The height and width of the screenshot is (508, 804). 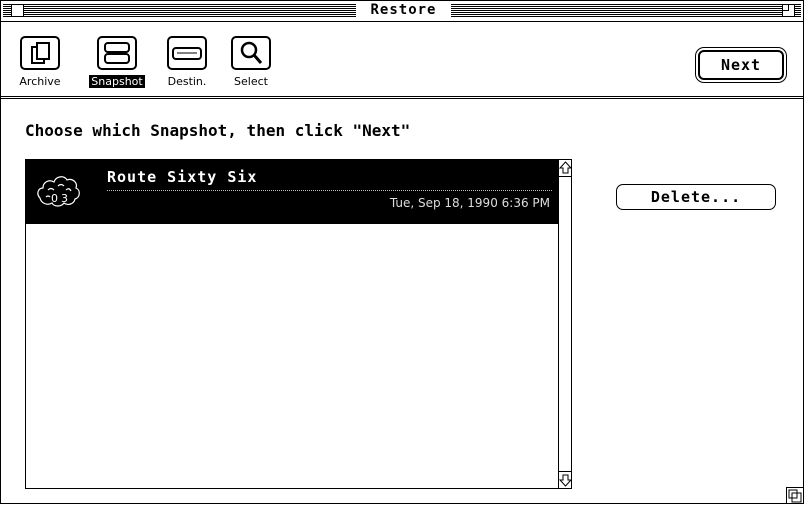 I want to click on magnifier-icon, so click(x=251, y=53).